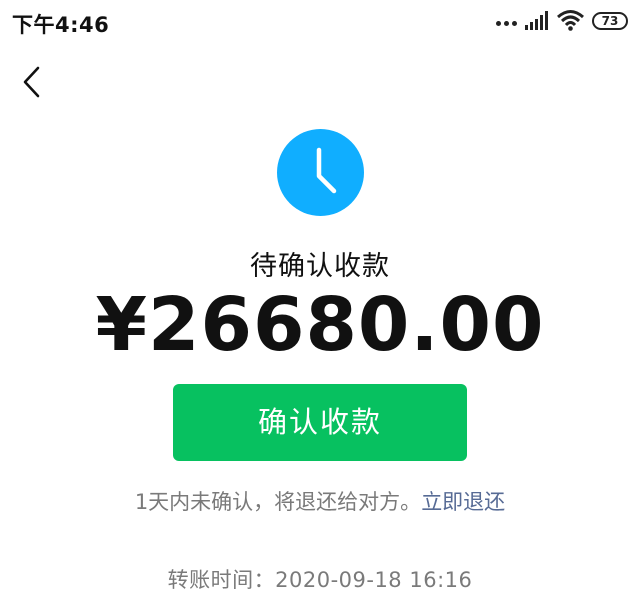  Describe the element at coordinates (221, 580) in the screenshot. I see `transfer-time-label: 转账时间：` at that location.